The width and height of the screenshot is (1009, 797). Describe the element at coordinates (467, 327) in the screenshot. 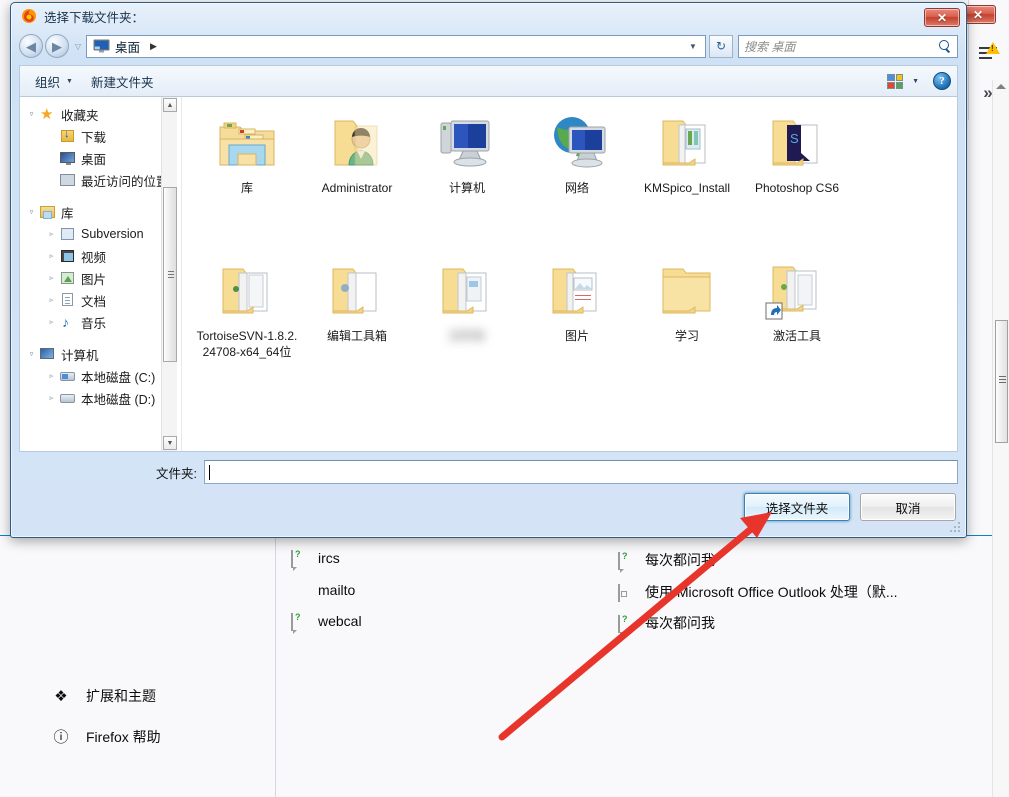

I see `list-item: 文件夹` at that location.